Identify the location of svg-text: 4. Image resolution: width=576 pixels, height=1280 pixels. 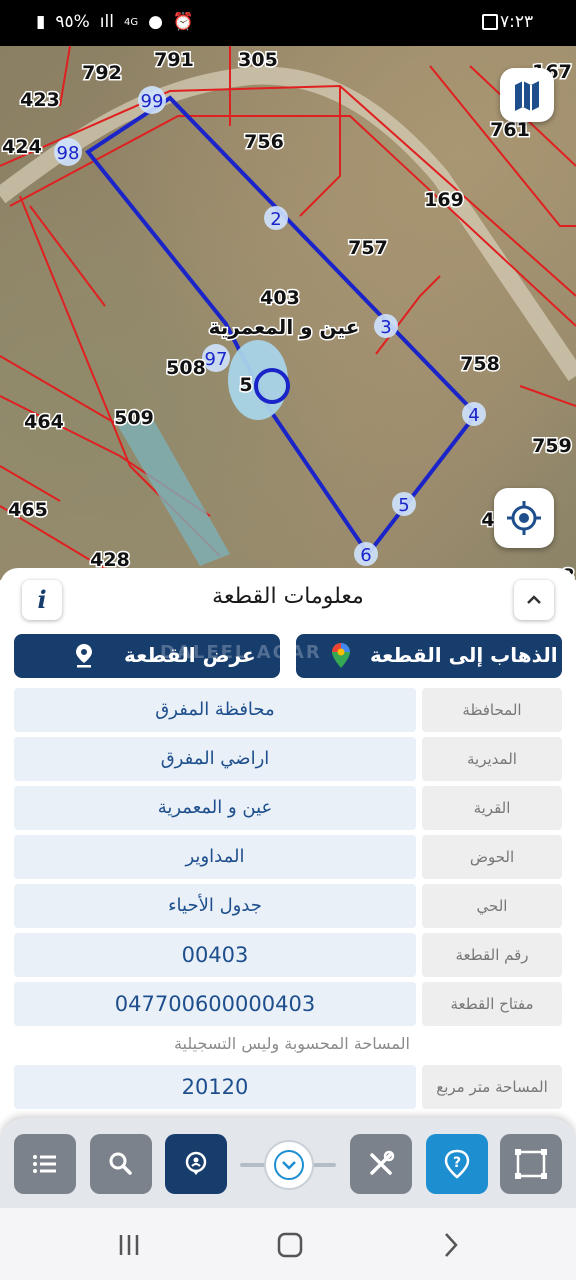
(487, 520).